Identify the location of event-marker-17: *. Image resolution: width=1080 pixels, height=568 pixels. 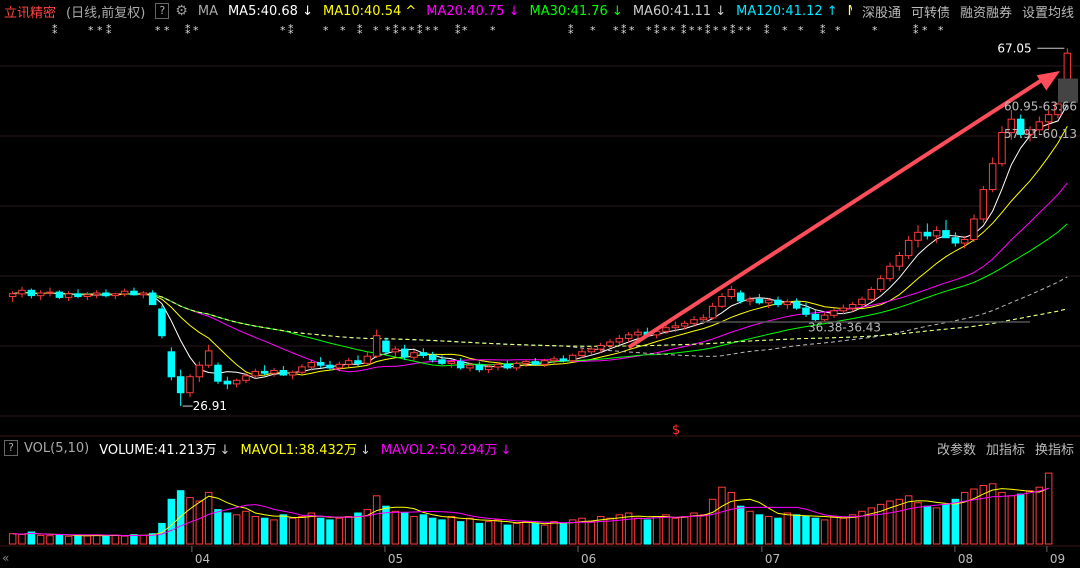
(412, 30).